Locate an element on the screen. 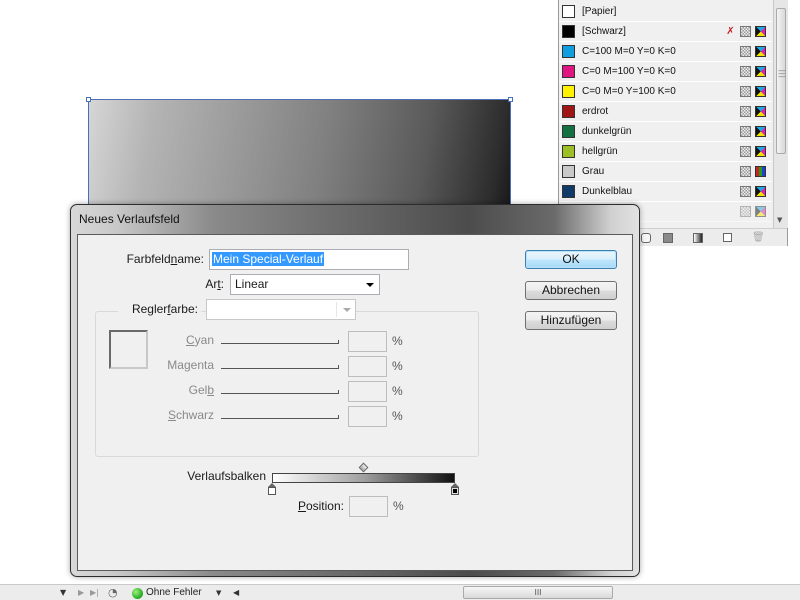 The height and width of the screenshot is (600, 800). status-bar: ▼ ▶ ▶| ◔ Ohne Fehler ▼ ◀ III is located at coordinates (400, 592).